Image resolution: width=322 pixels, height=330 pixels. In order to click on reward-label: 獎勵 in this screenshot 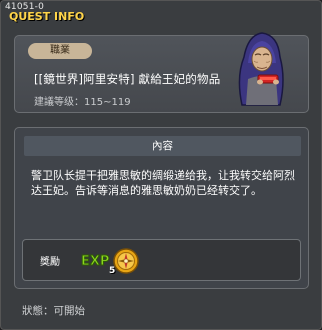, I will do `click(50, 262)`.